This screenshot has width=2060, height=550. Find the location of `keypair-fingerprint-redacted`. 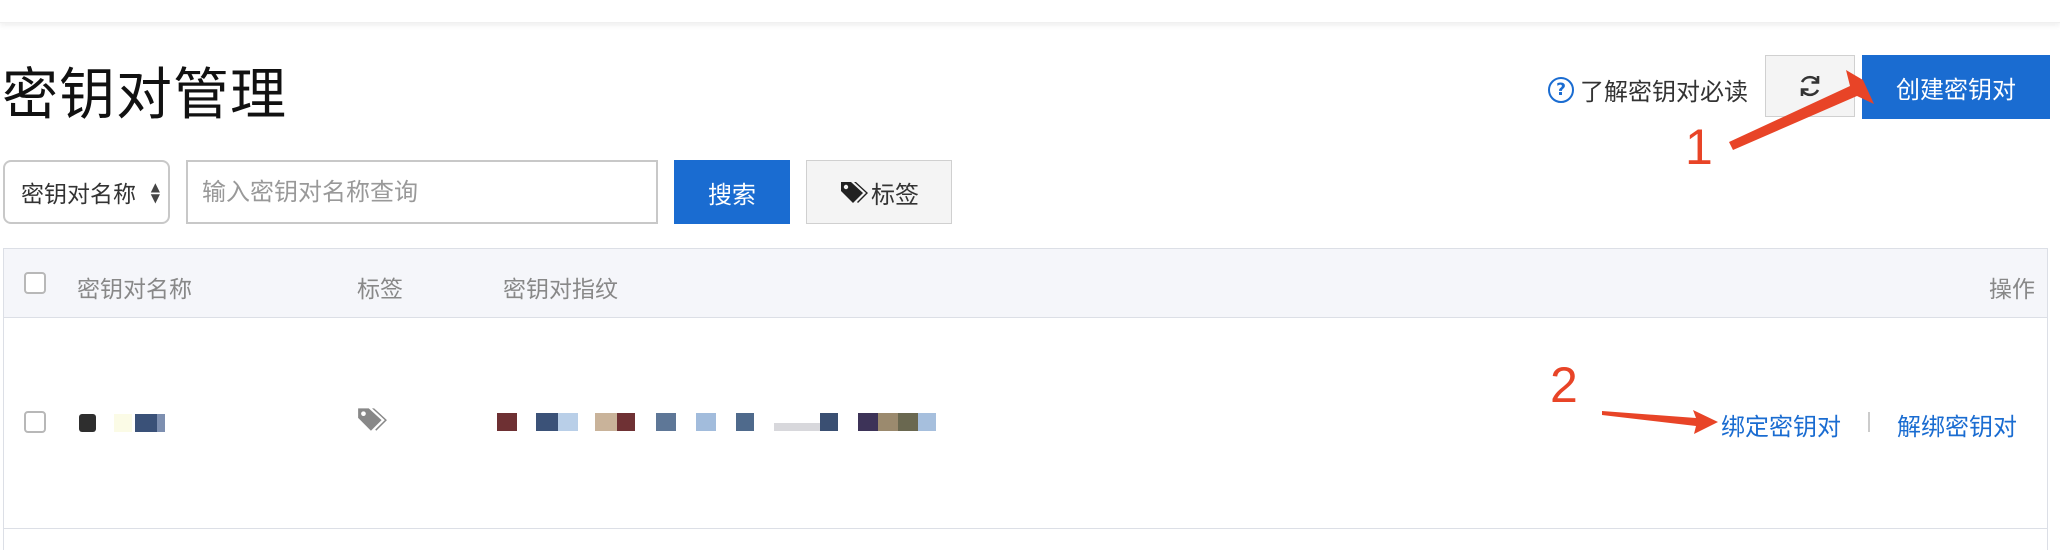

keypair-fingerprint-redacted is located at coordinates (719, 423).